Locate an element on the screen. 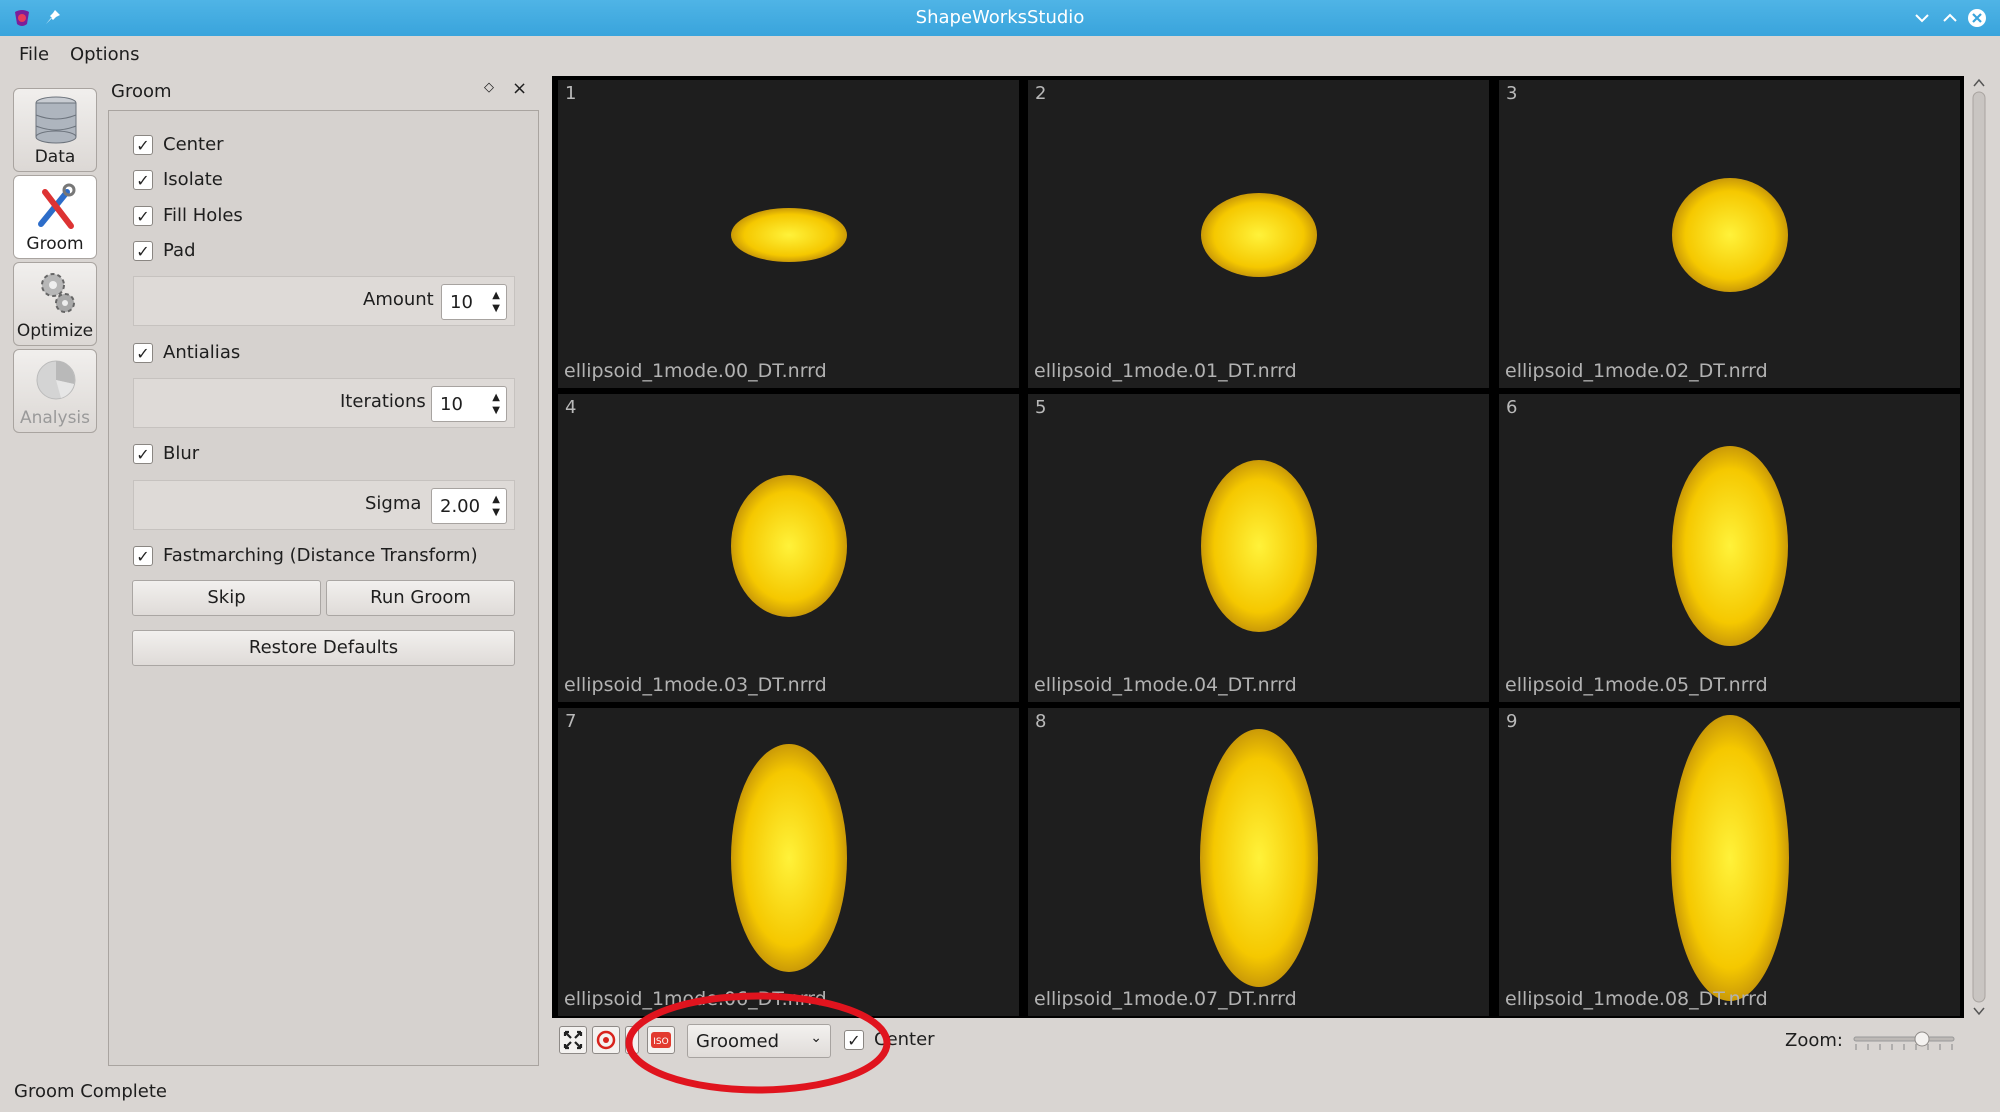  iso-text: ISO is located at coordinates (660, 1042).